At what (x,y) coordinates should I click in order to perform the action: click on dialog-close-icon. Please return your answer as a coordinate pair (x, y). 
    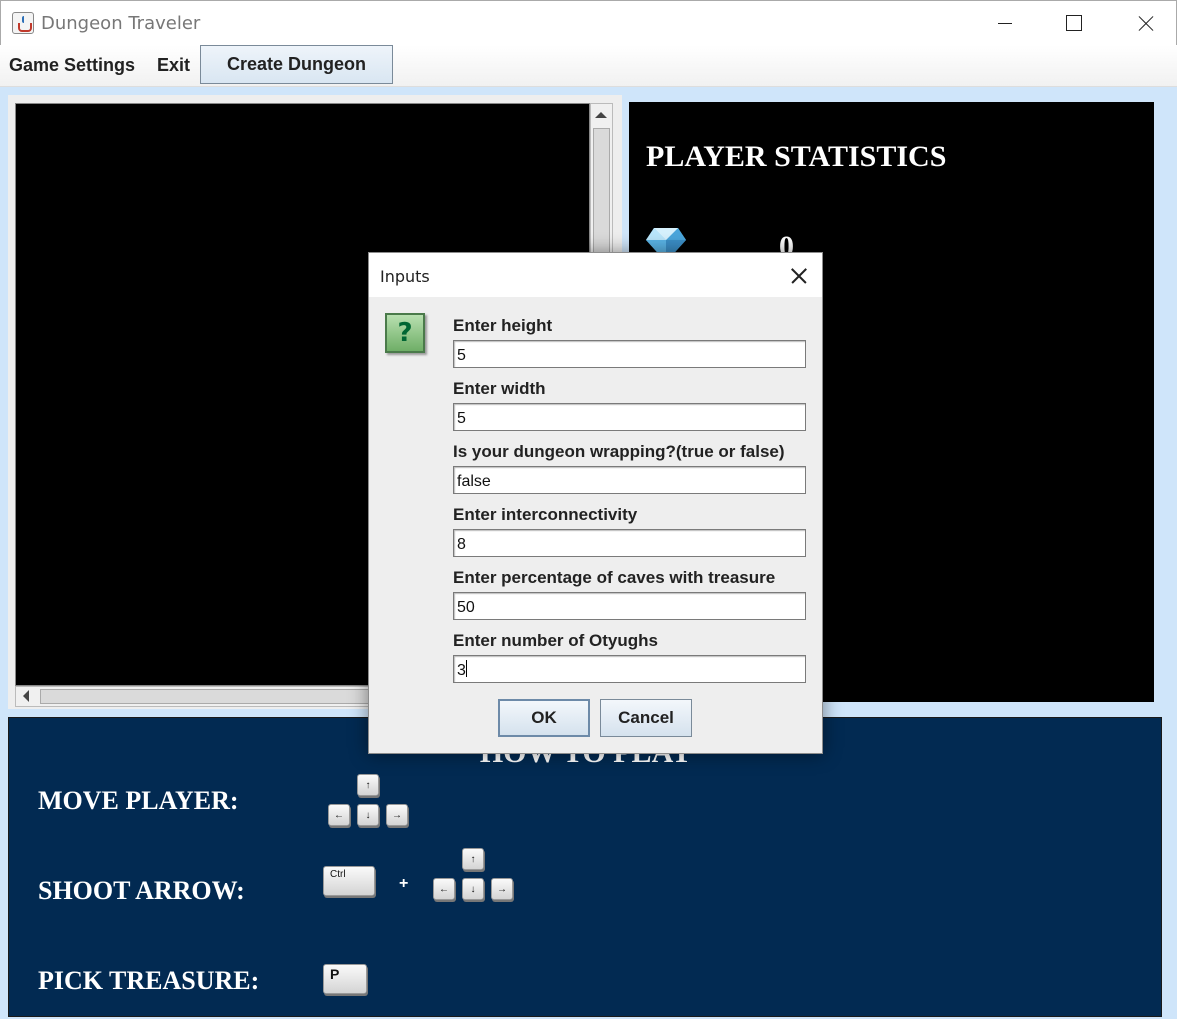
    Looking at the image, I should click on (799, 276).